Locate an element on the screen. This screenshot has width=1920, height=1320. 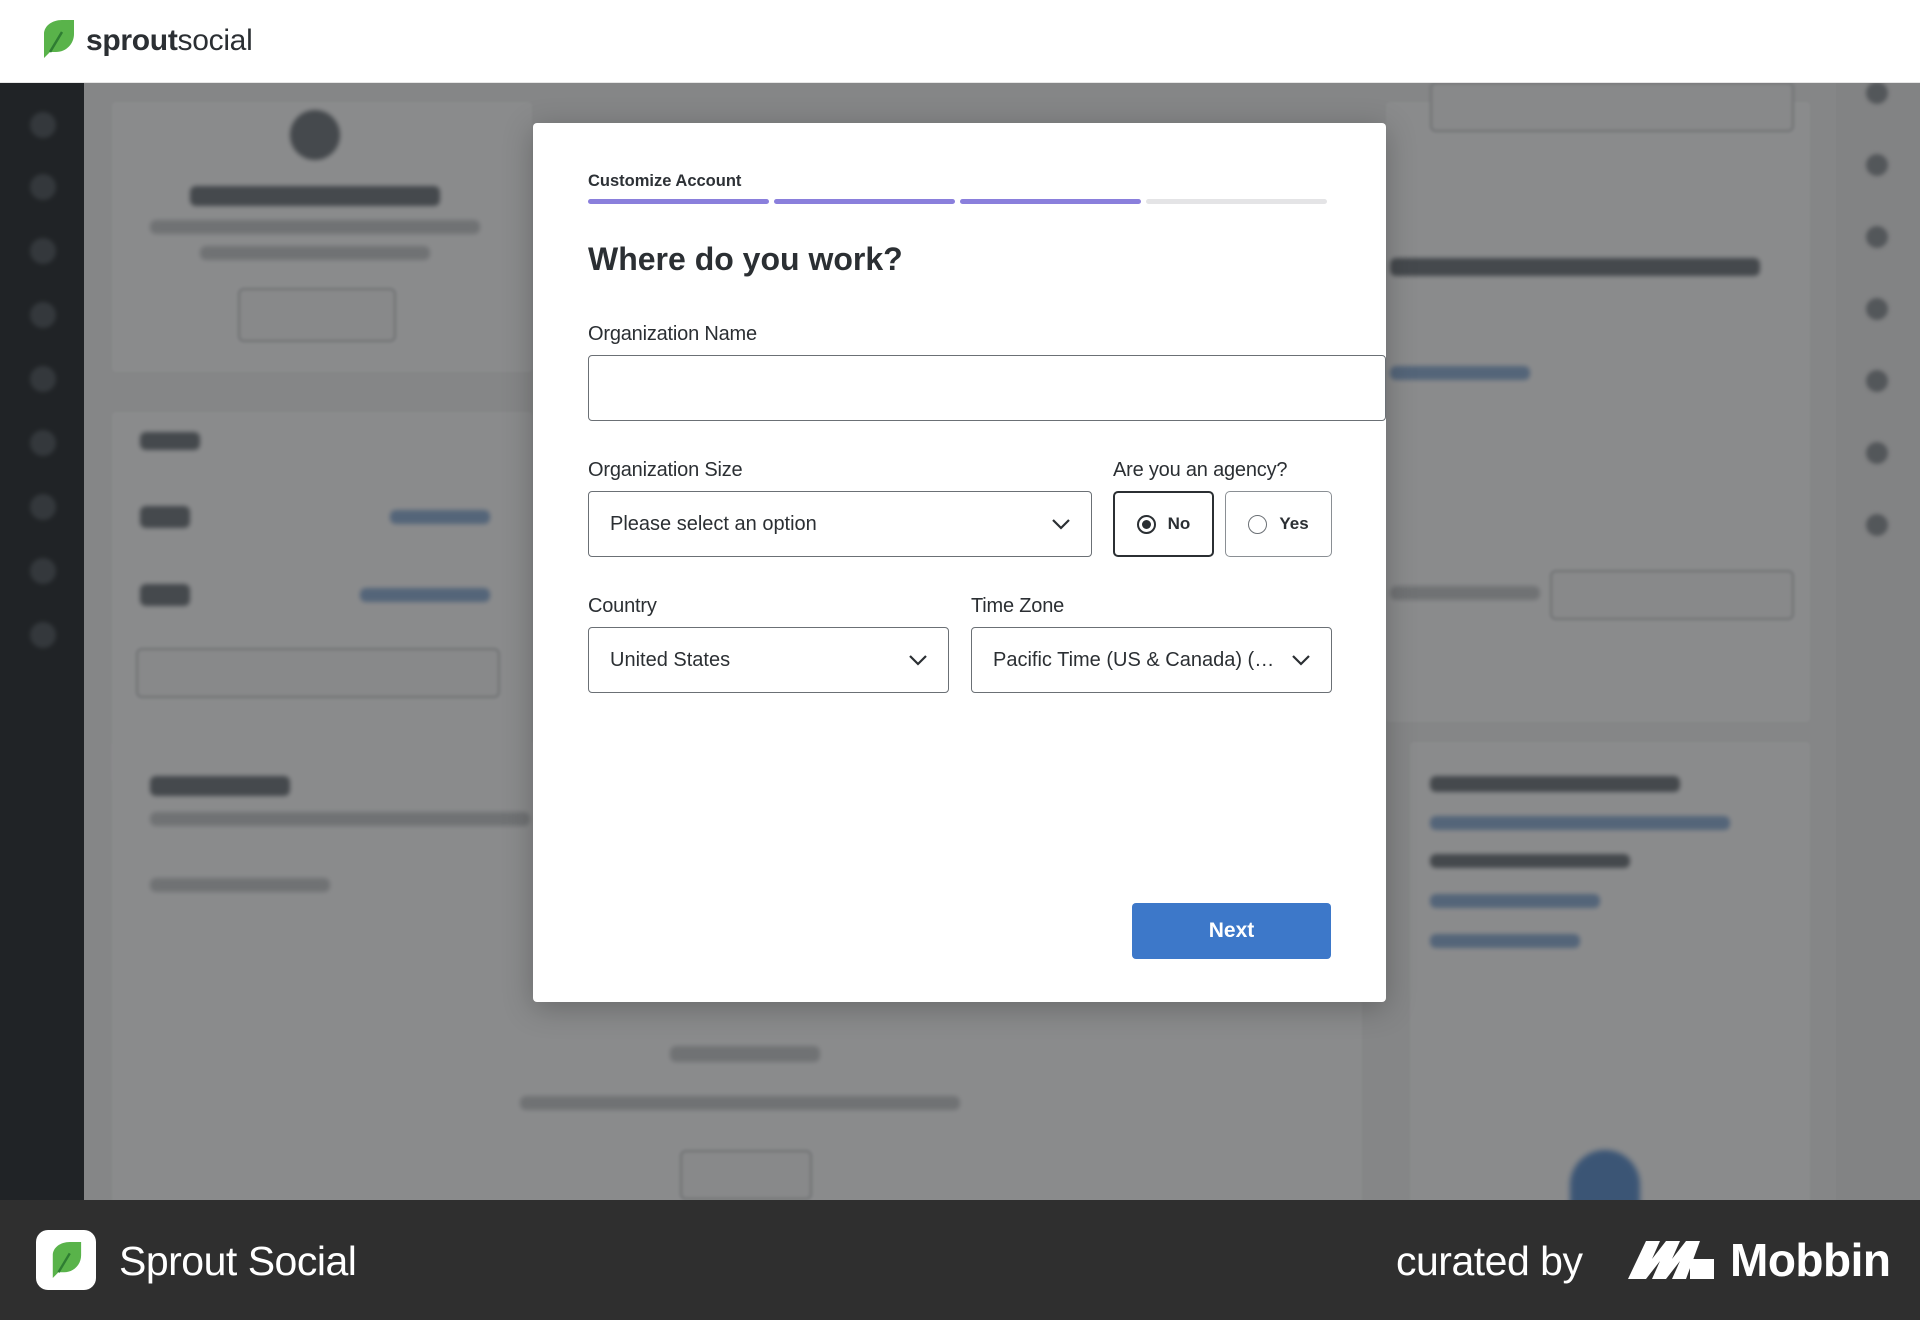
agency-option-no: No is located at coordinates (1163, 524).